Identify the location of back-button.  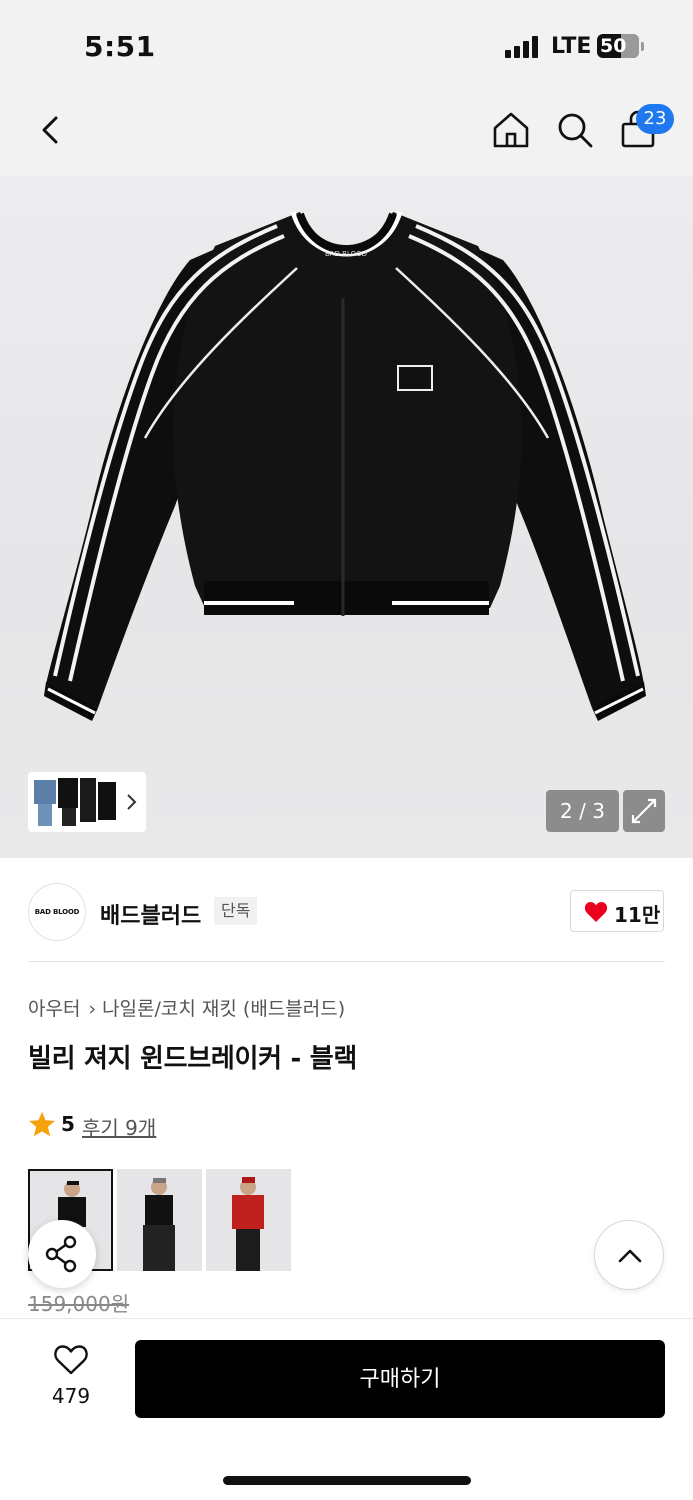
(52, 130).